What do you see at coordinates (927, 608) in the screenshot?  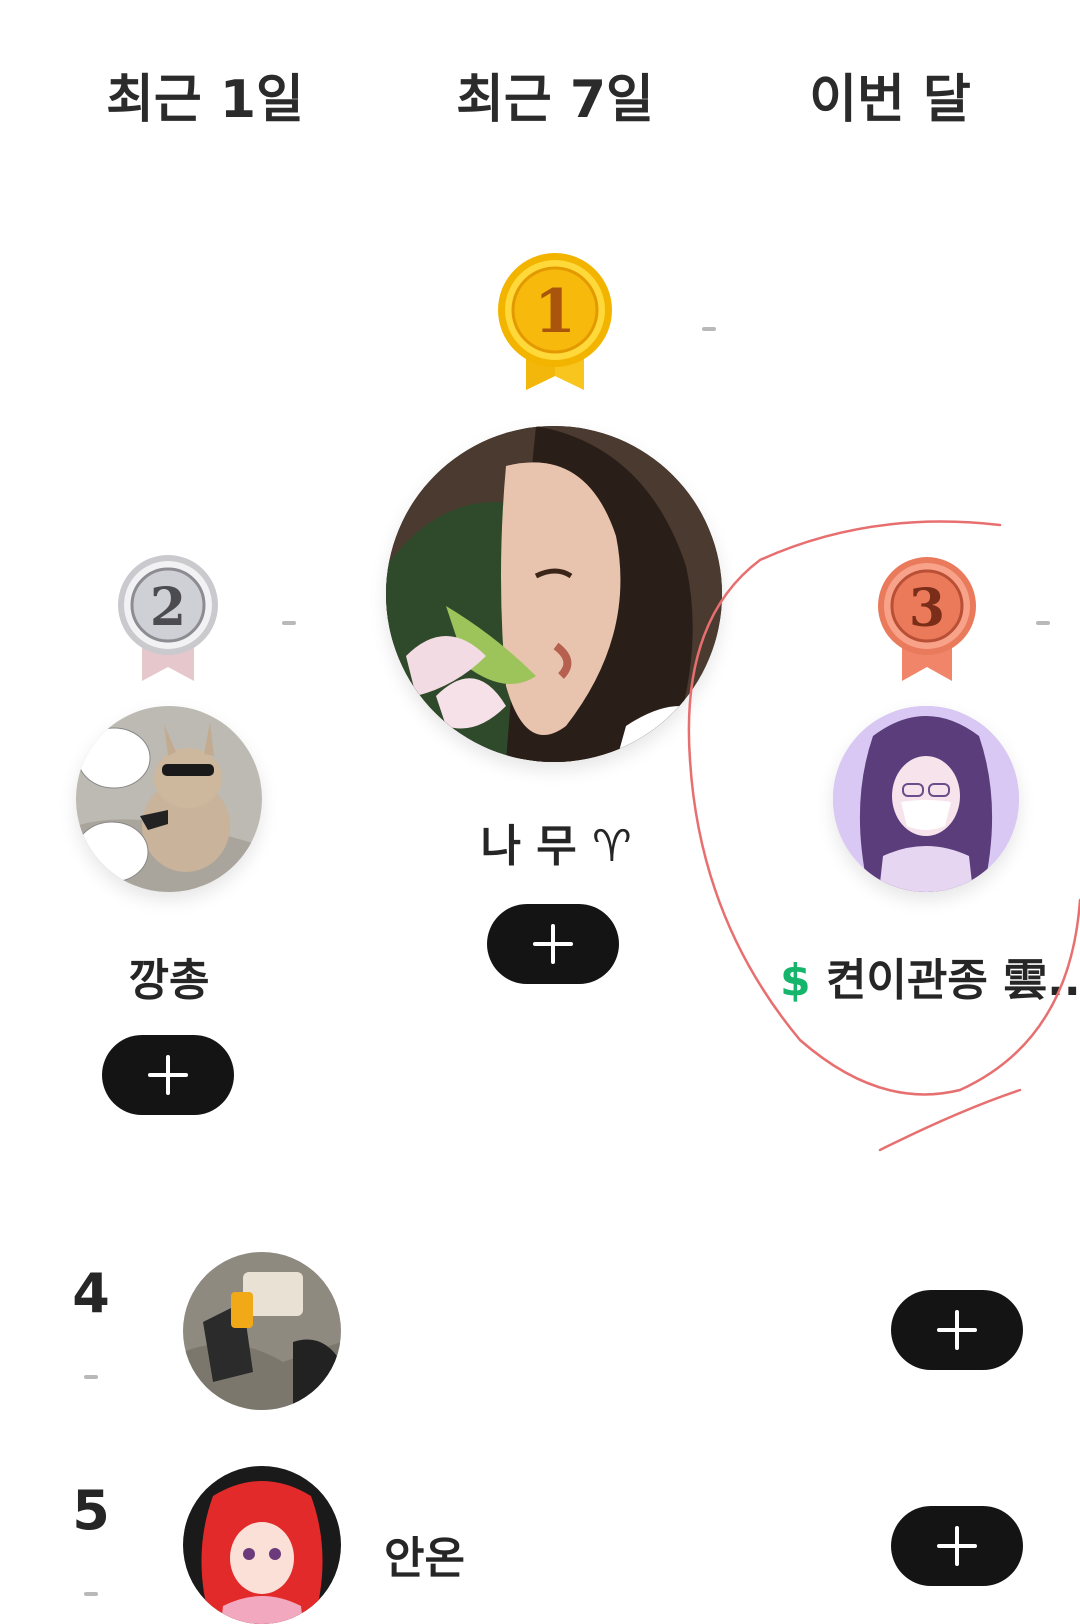 I see `medal-rank-text: 3` at bounding box center [927, 608].